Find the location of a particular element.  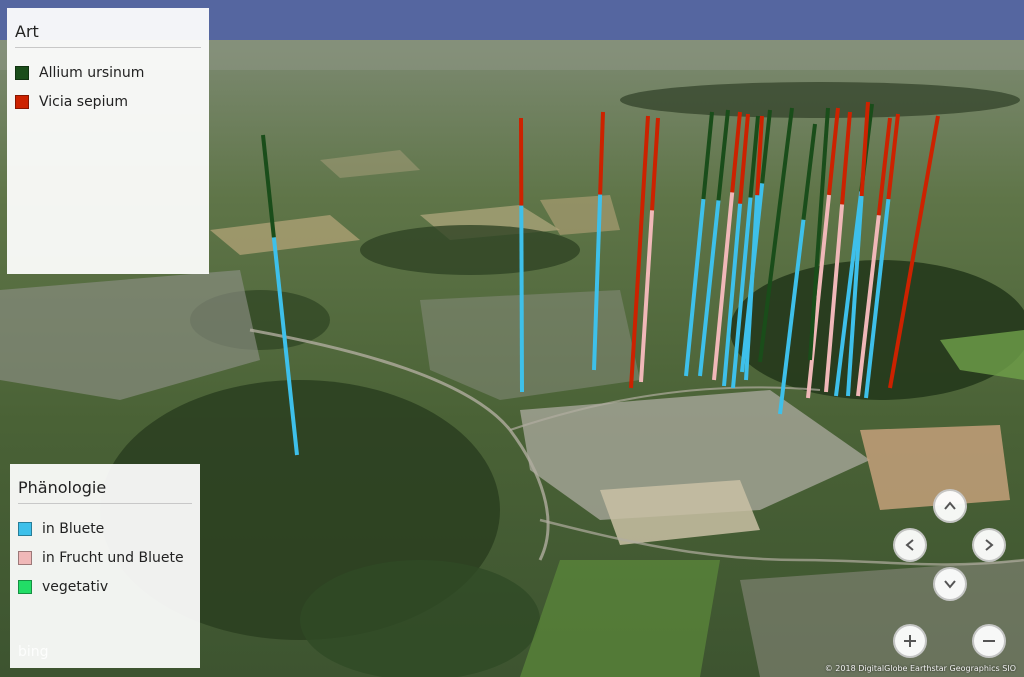

chevron-down-icon is located at coordinates (950, 584).